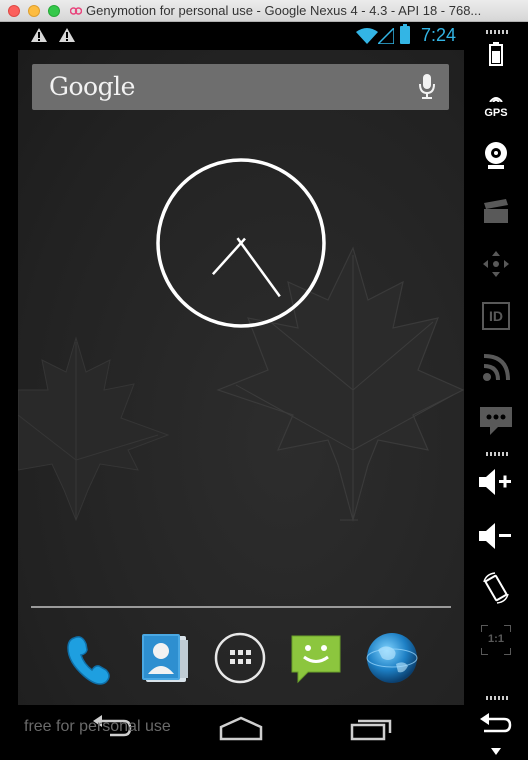 The height and width of the screenshot is (760, 528). What do you see at coordinates (97, 726) in the screenshot?
I see `personal-use-watermark: free for personal use` at bounding box center [97, 726].